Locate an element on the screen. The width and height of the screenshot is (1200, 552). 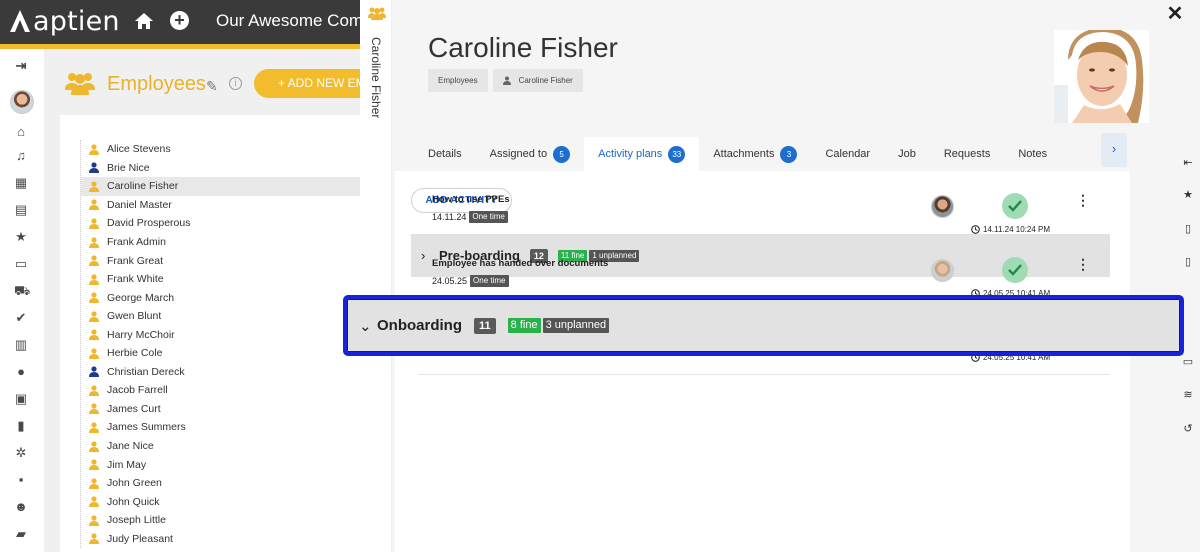
library-icon: ▮ is located at coordinates (21, 426).